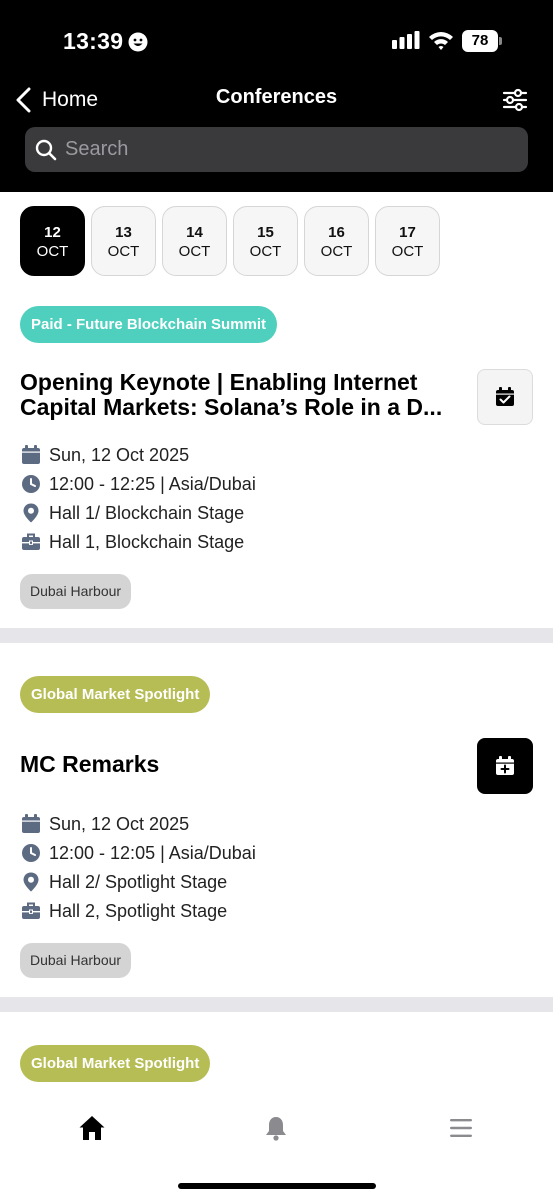 The image size is (553, 1200). I want to click on date-day: 14, so click(194, 232).